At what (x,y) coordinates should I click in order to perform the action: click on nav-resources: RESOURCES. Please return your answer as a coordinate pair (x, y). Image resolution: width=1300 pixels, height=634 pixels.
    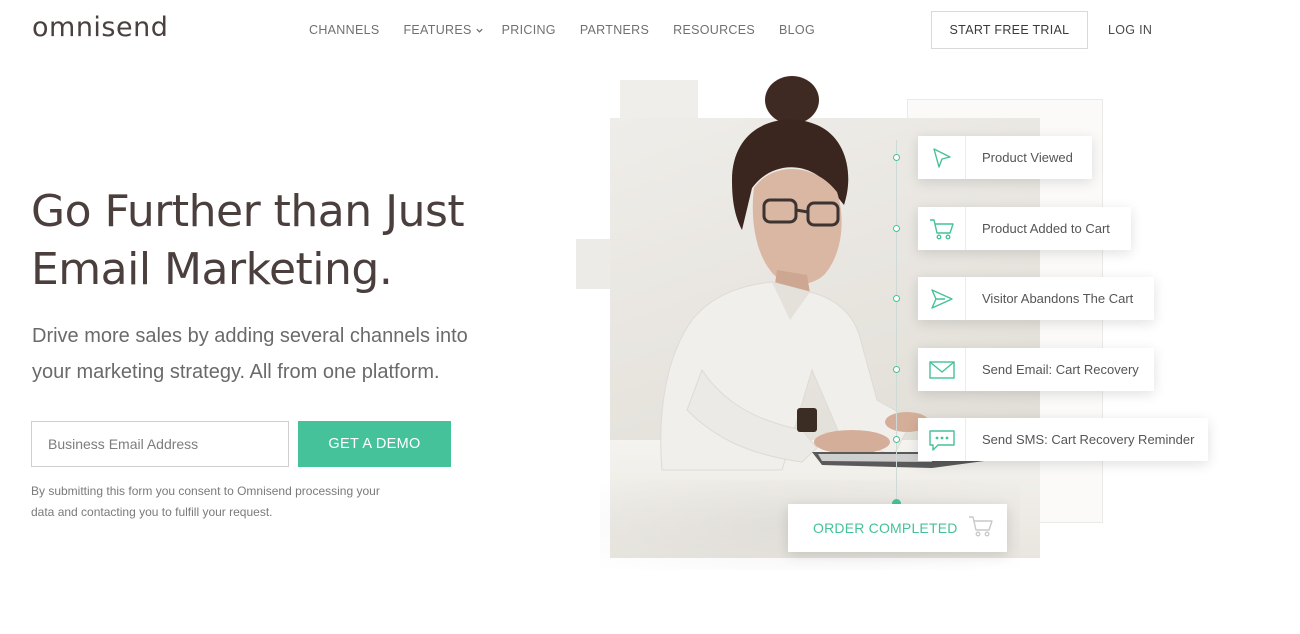
    Looking at the image, I should click on (714, 30).